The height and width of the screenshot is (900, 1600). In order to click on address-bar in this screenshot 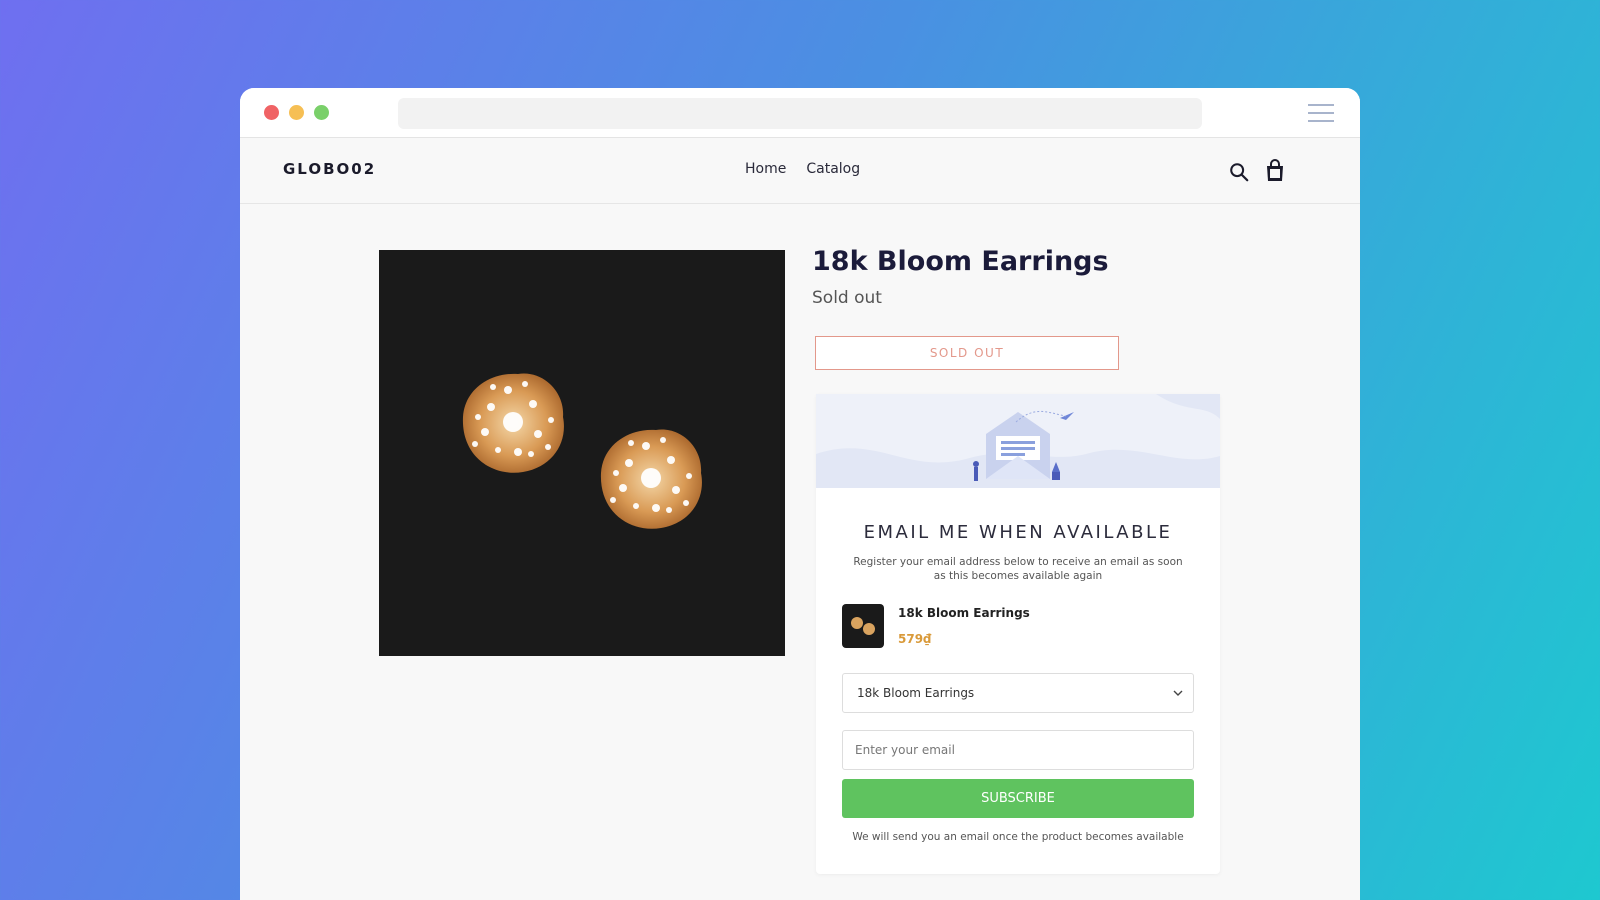, I will do `click(800, 113)`.